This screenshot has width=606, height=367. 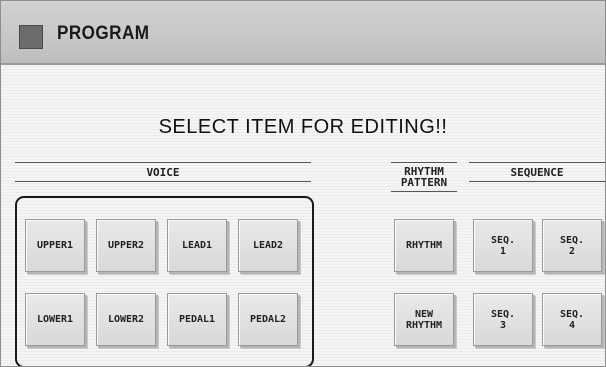 I want to click on button-label: LEAD2, so click(x=268, y=245).